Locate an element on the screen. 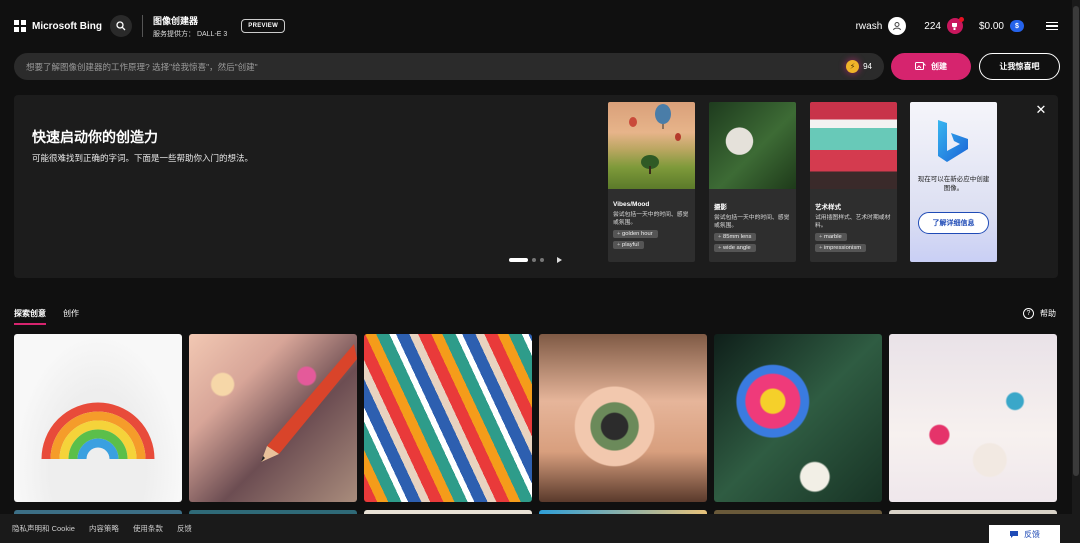 The height and width of the screenshot is (543, 1080). hero-description: 可能很难找到正确的字词。下面是一些帮助你入门的想法。 is located at coordinates (143, 158).